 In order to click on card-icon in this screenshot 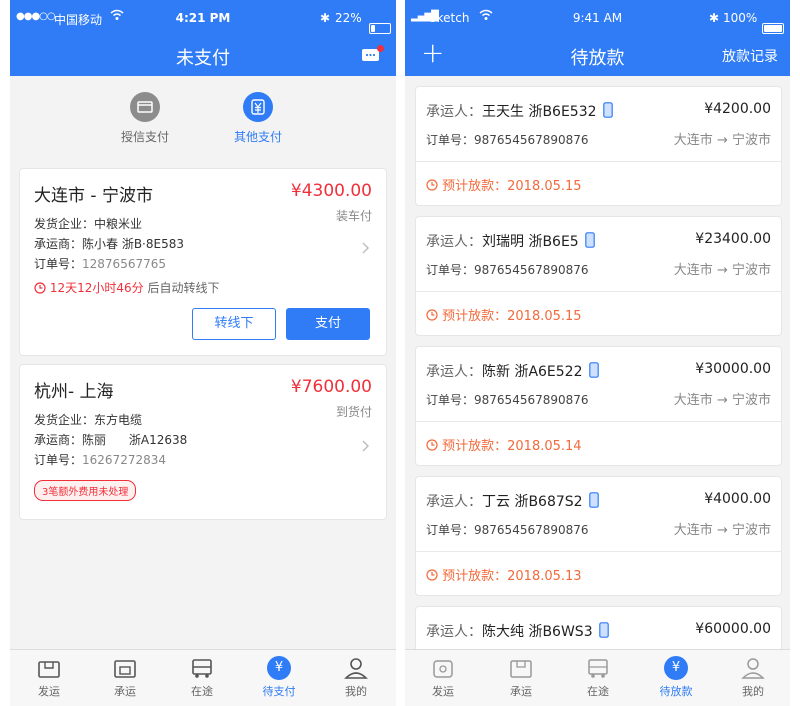, I will do `click(145, 107)`.